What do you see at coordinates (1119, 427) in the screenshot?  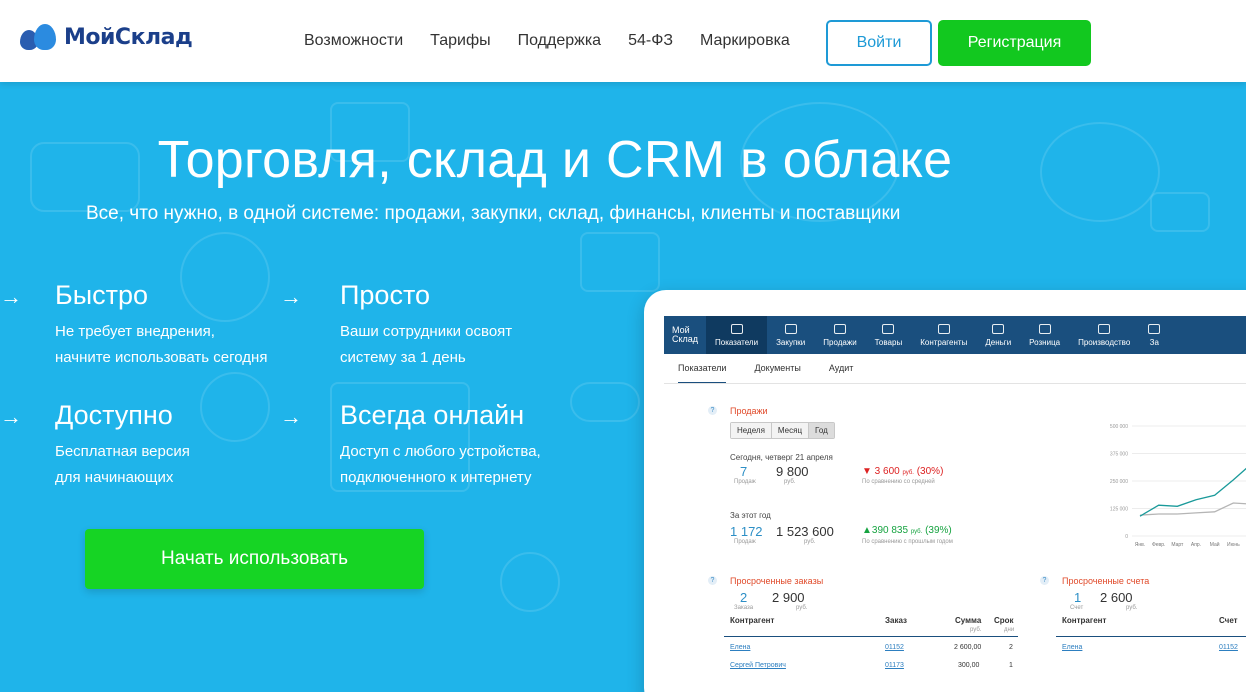 I see `y-tick-label: 500 000` at bounding box center [1119, 427].